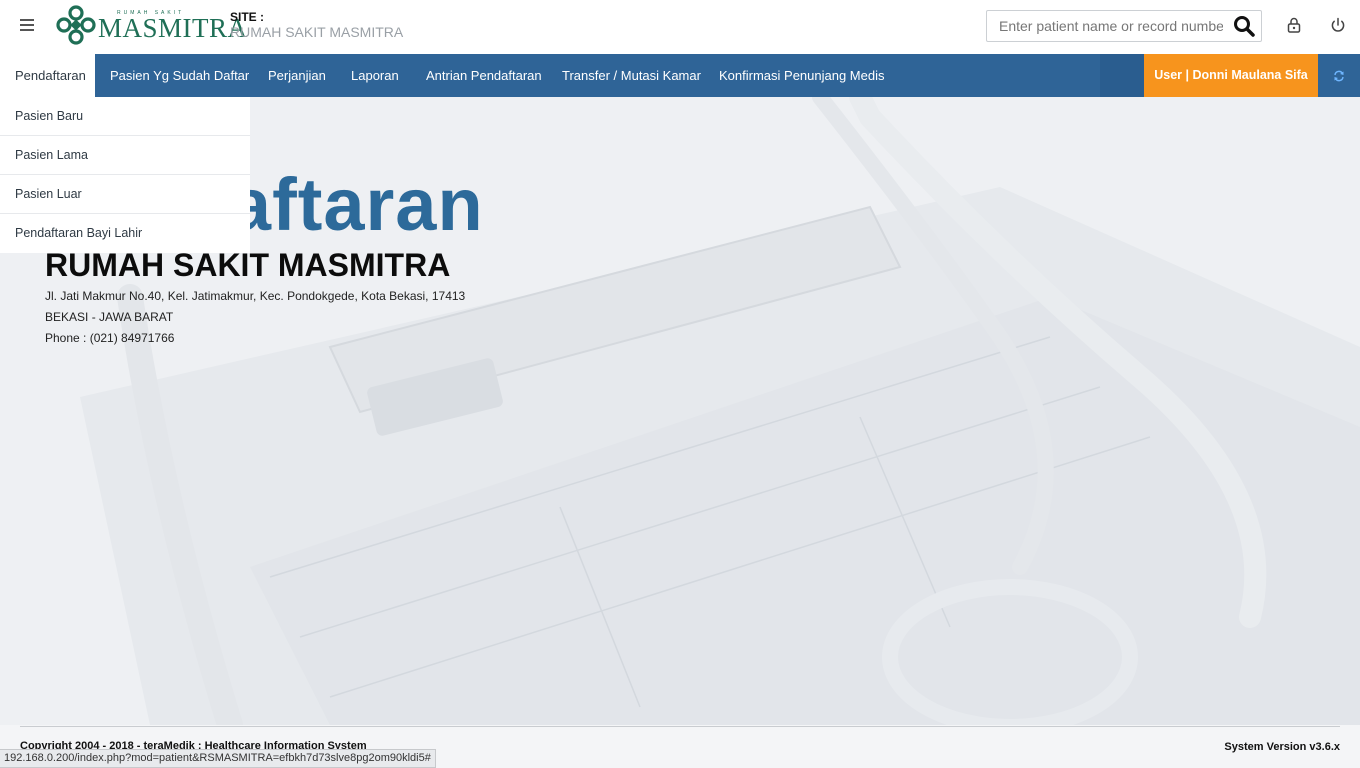 Image resolution: width=1360 pixels, height=768 pixels. I want to click on nav-item-pasien-yg-sudah-daftar: Pasien Yg Sudah Daftar, so click(179, 75).